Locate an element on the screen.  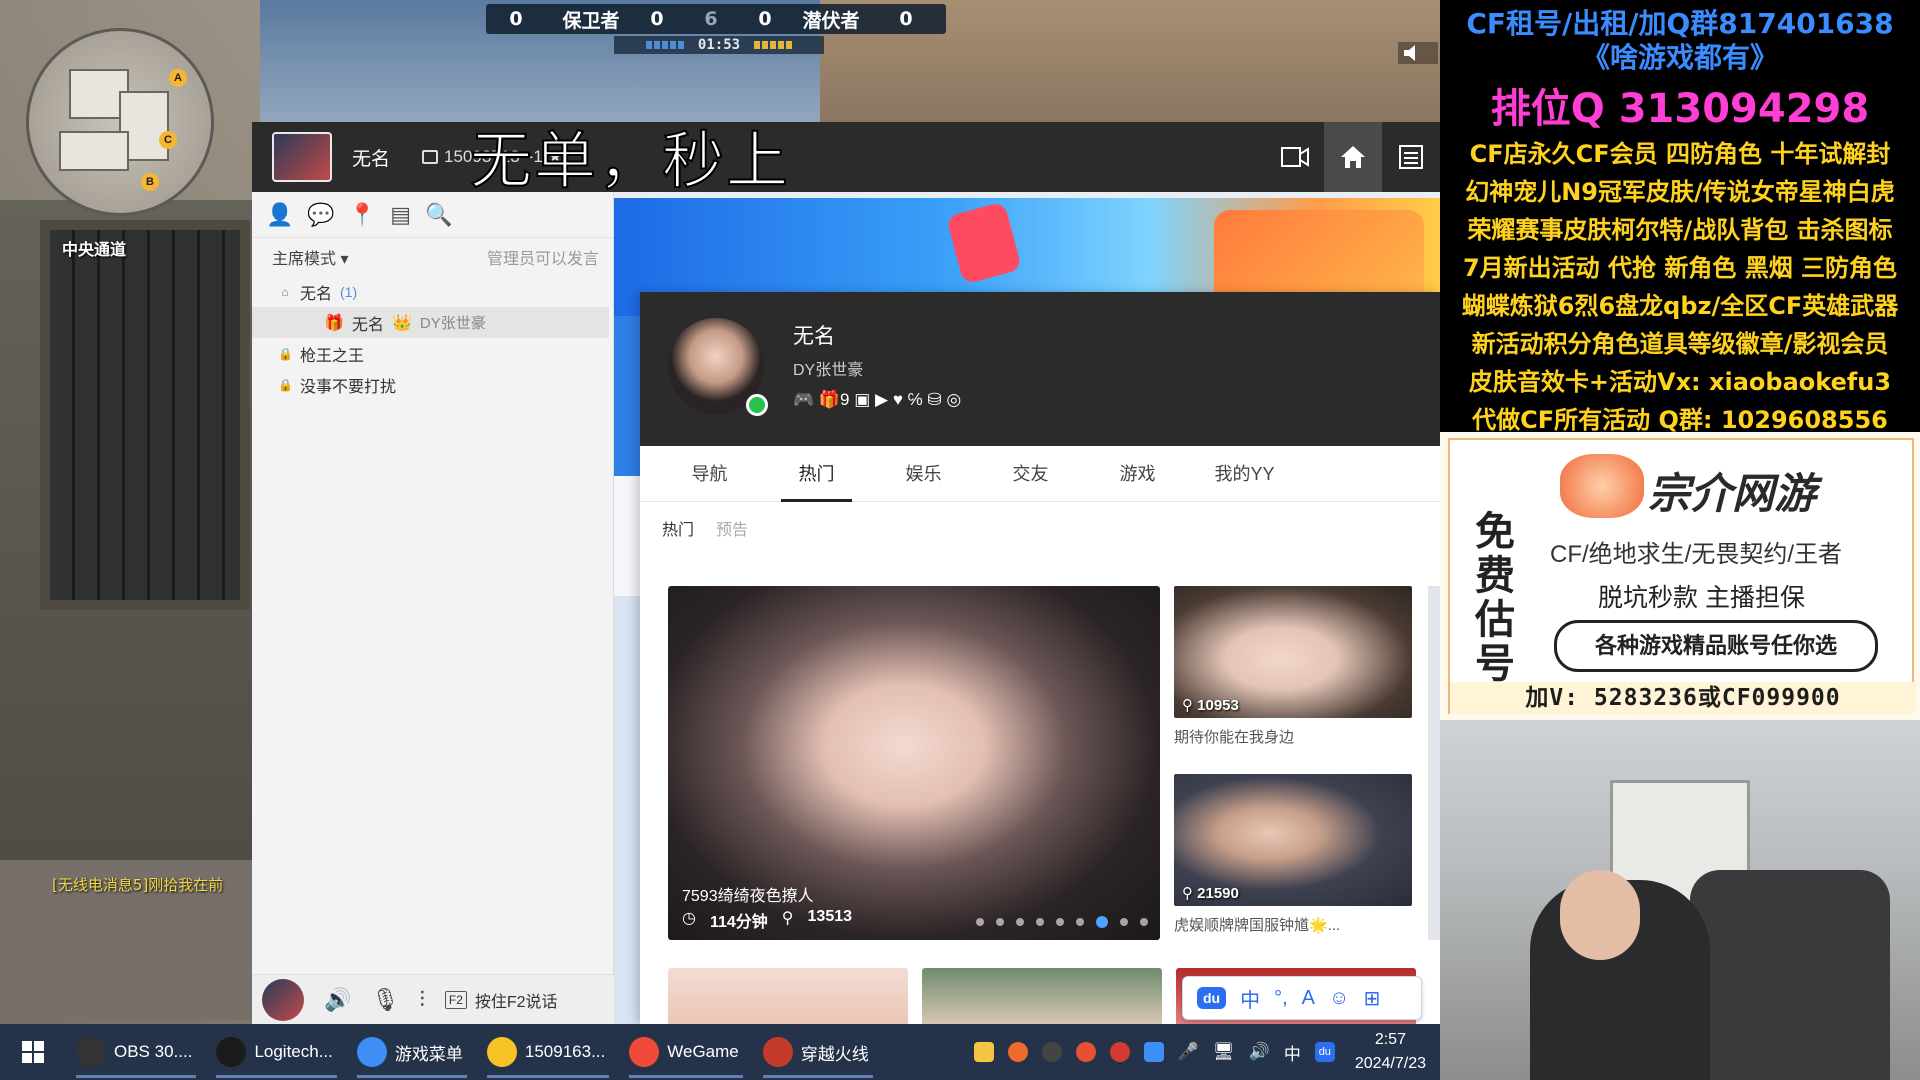
featured-stream-card: 7593绮绮夜色撩人 ◷ 114分钟 ⚲ 13513 is located at coordinates (914, 763).